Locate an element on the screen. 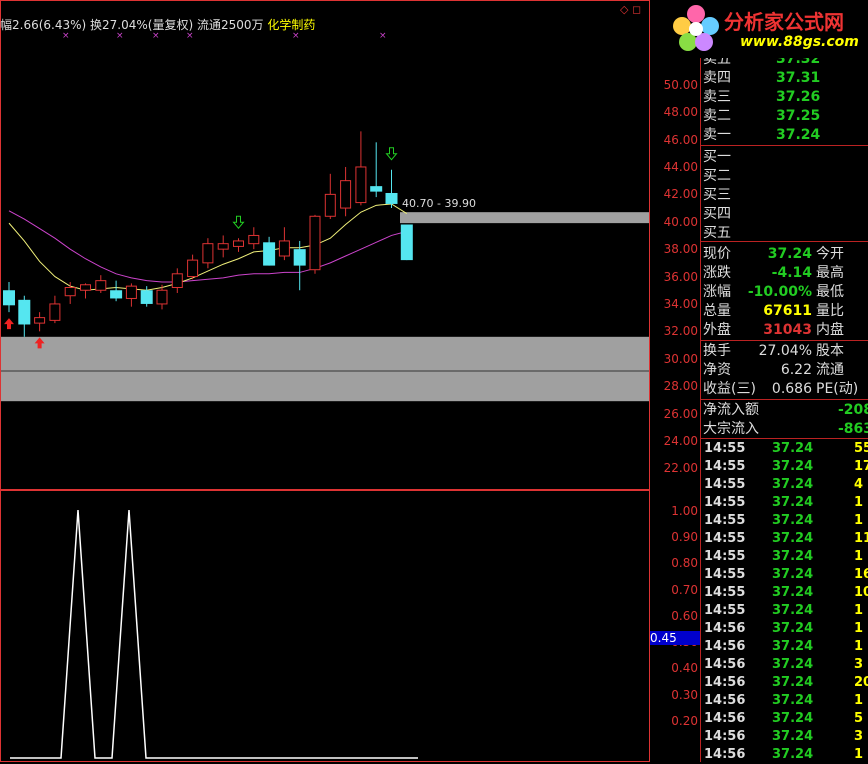  ask-label: 卖三 is located at coordinates (717, 97).